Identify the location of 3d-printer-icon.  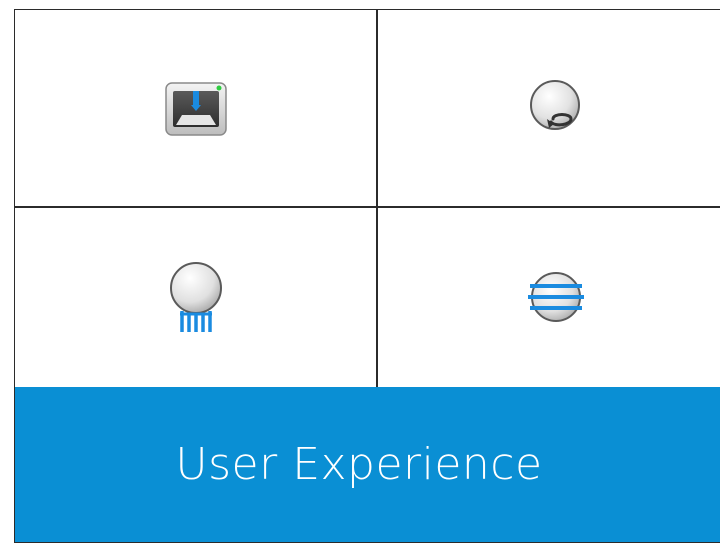
(195, 108).